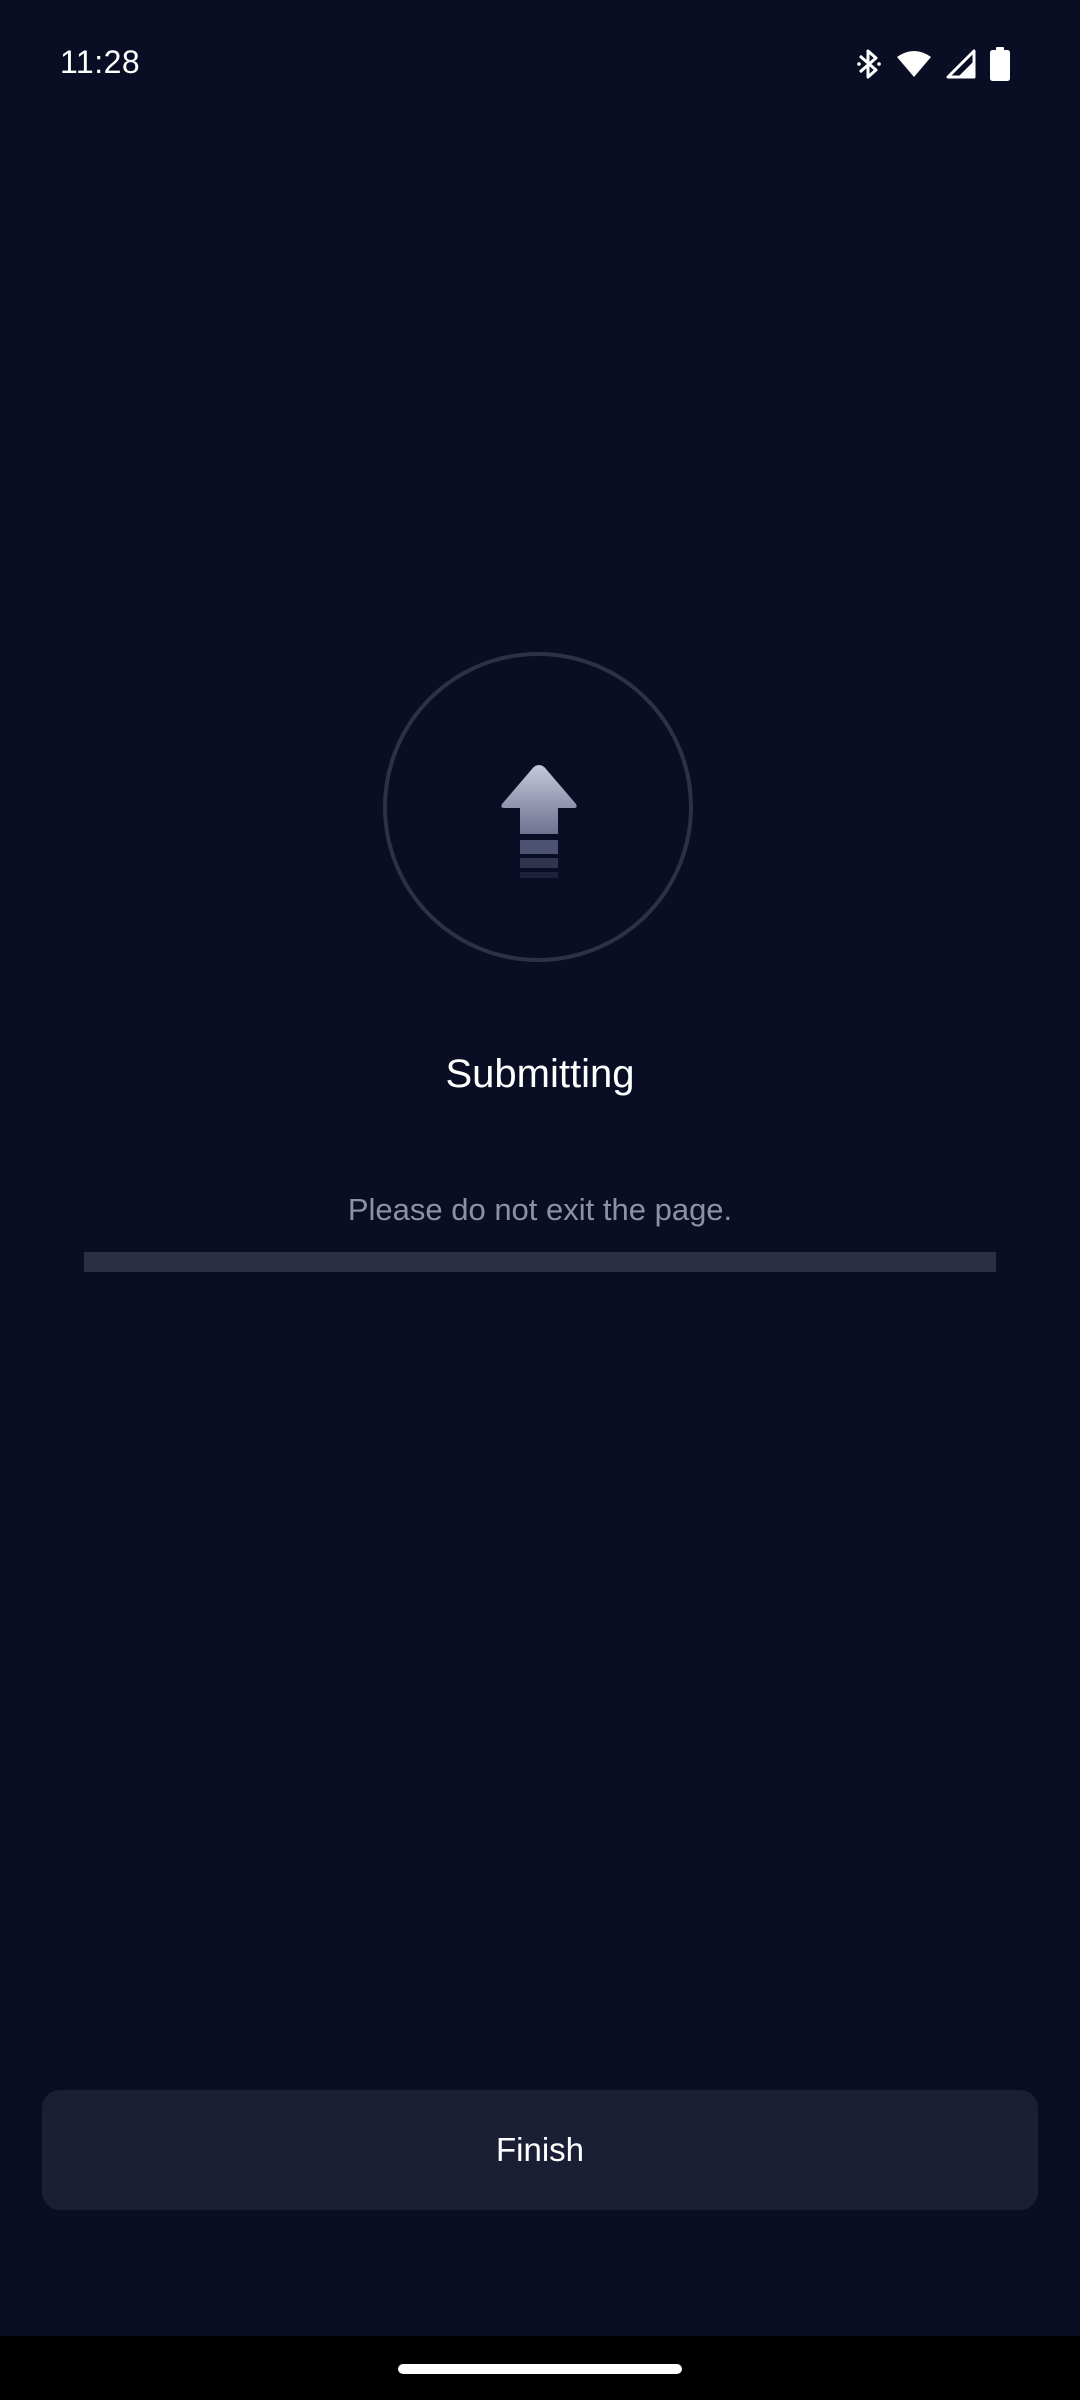  Describe the element at coordinates (1000, 64) in the screenshot. I see `battery-icon` at that location.